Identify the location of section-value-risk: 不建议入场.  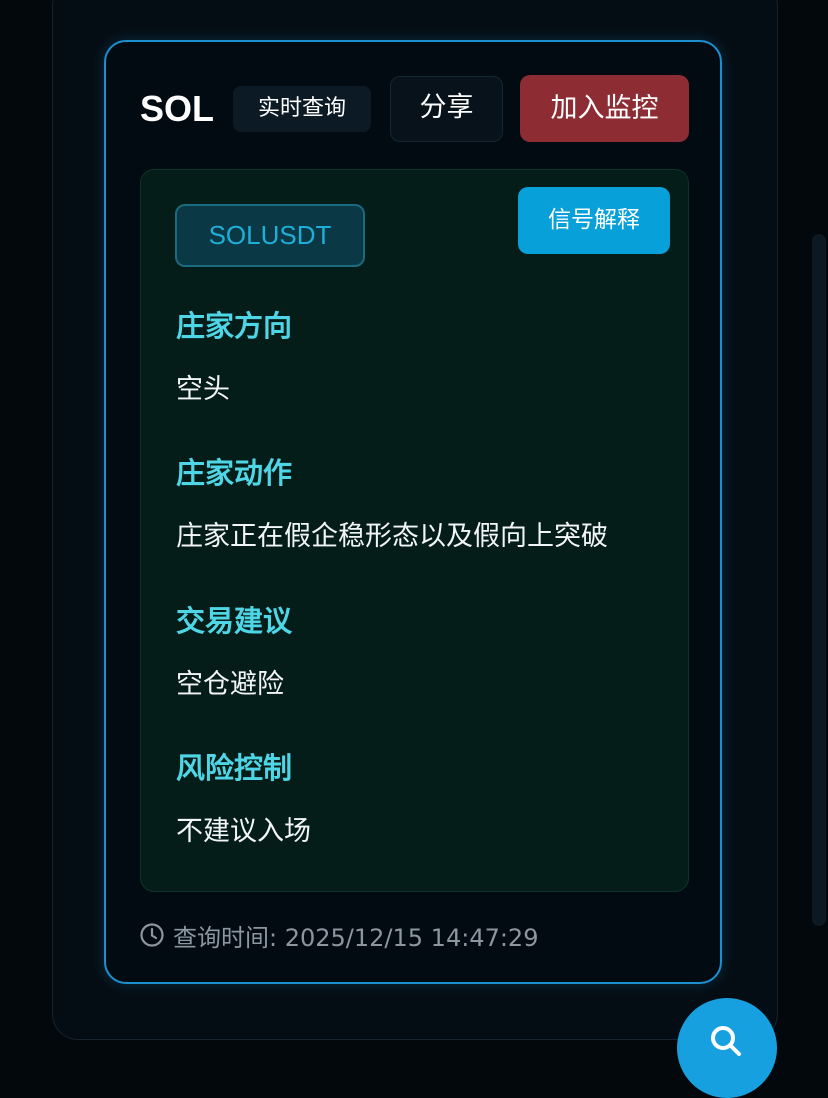
(243, 831).